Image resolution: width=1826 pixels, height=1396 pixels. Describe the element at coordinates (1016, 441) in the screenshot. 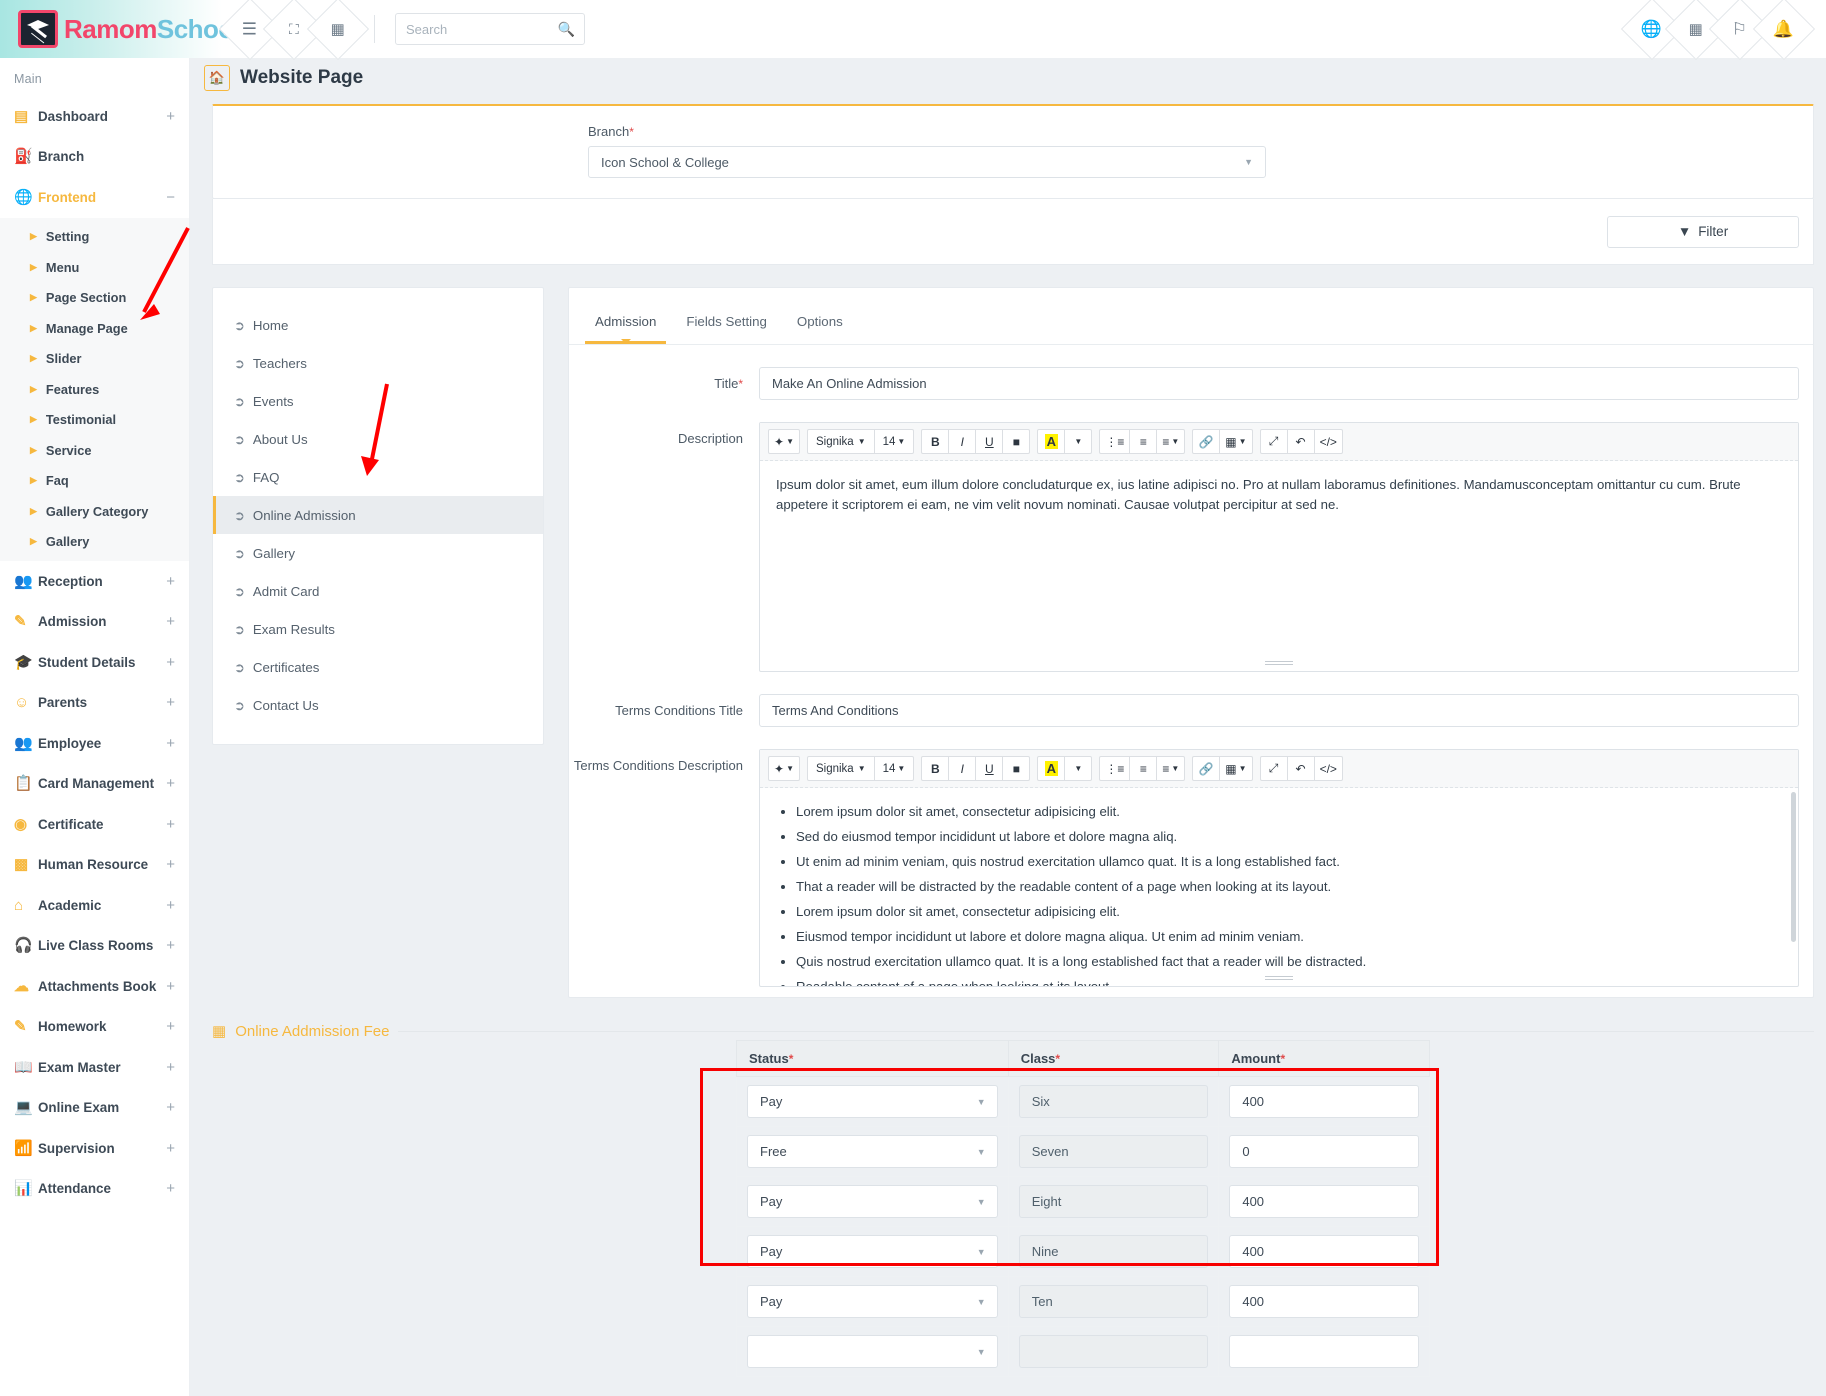

I see `remove-format-icon: ■` at that location.